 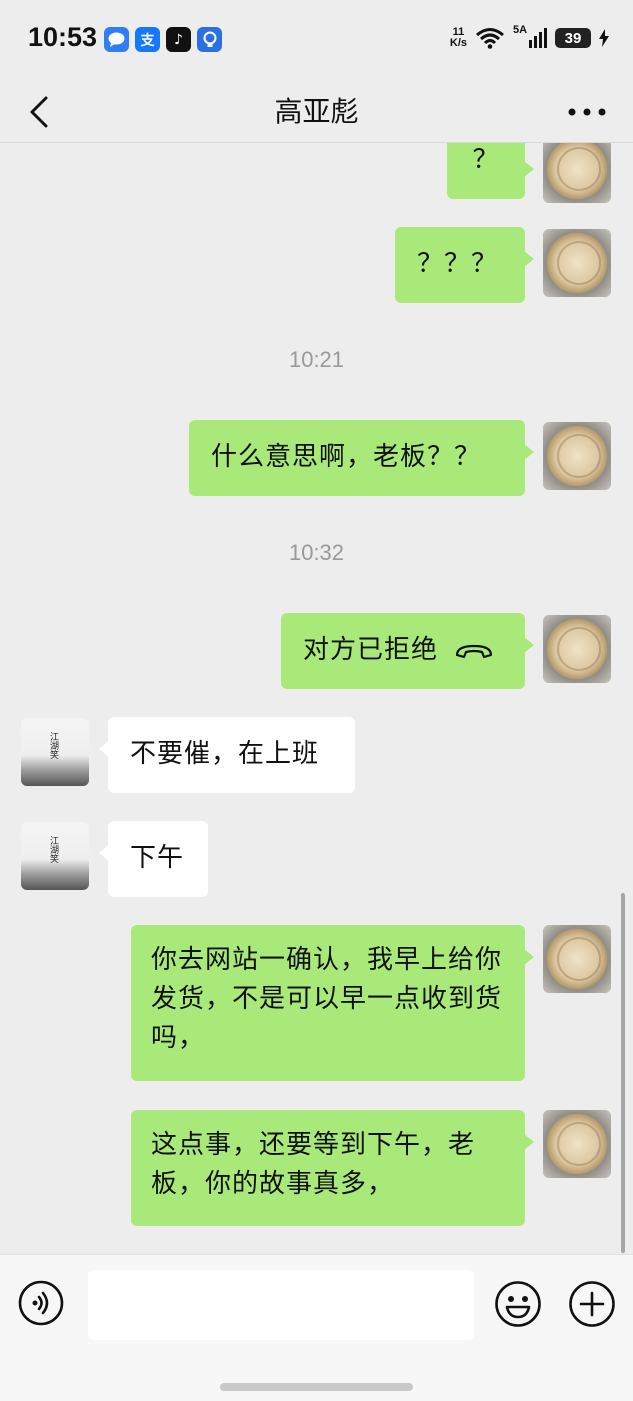 What do you see at coordinates (227, 755) in the screenshot?
I see `message-bubble-received: 不要催，在上班` at bounding box center [227, 755].